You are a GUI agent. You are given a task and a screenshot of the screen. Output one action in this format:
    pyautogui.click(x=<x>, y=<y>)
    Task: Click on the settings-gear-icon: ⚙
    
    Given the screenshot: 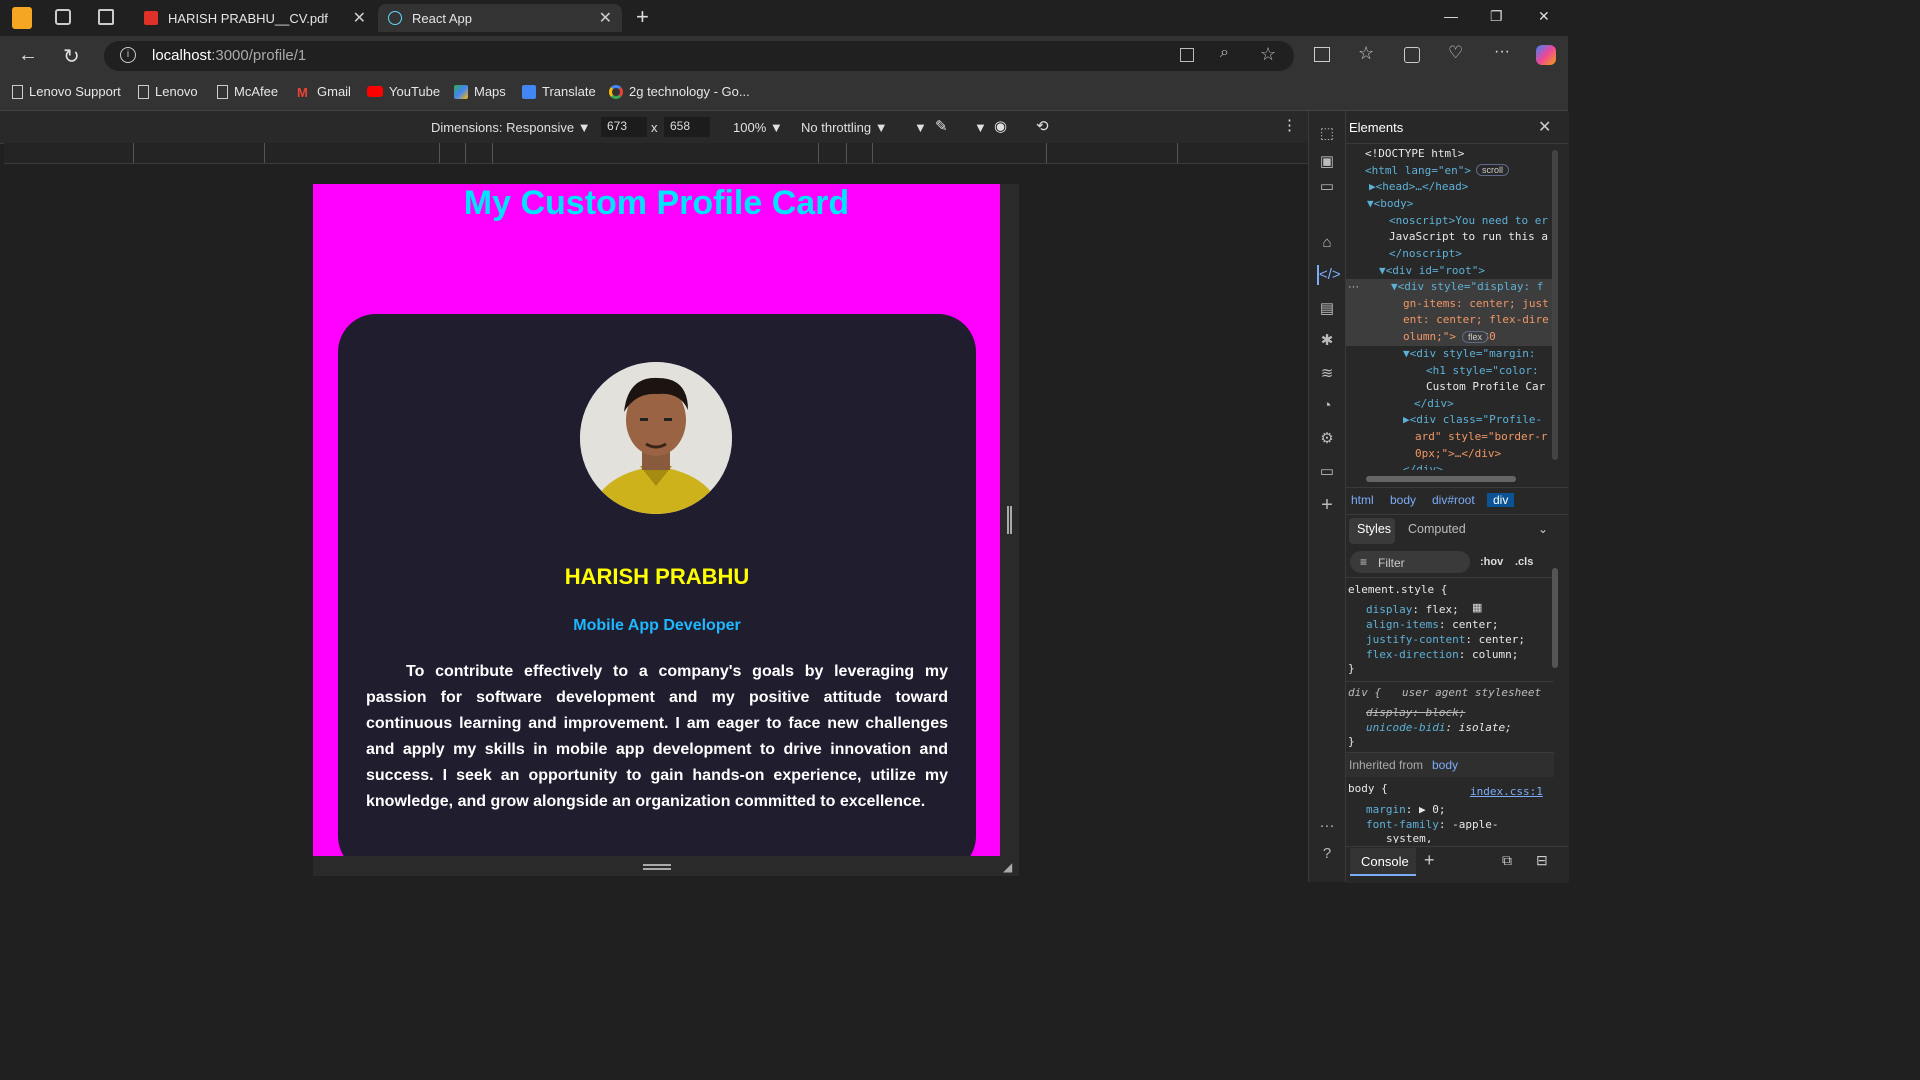 What is the action you would take?
    pyautogui.click(x=1327, y=439)
    